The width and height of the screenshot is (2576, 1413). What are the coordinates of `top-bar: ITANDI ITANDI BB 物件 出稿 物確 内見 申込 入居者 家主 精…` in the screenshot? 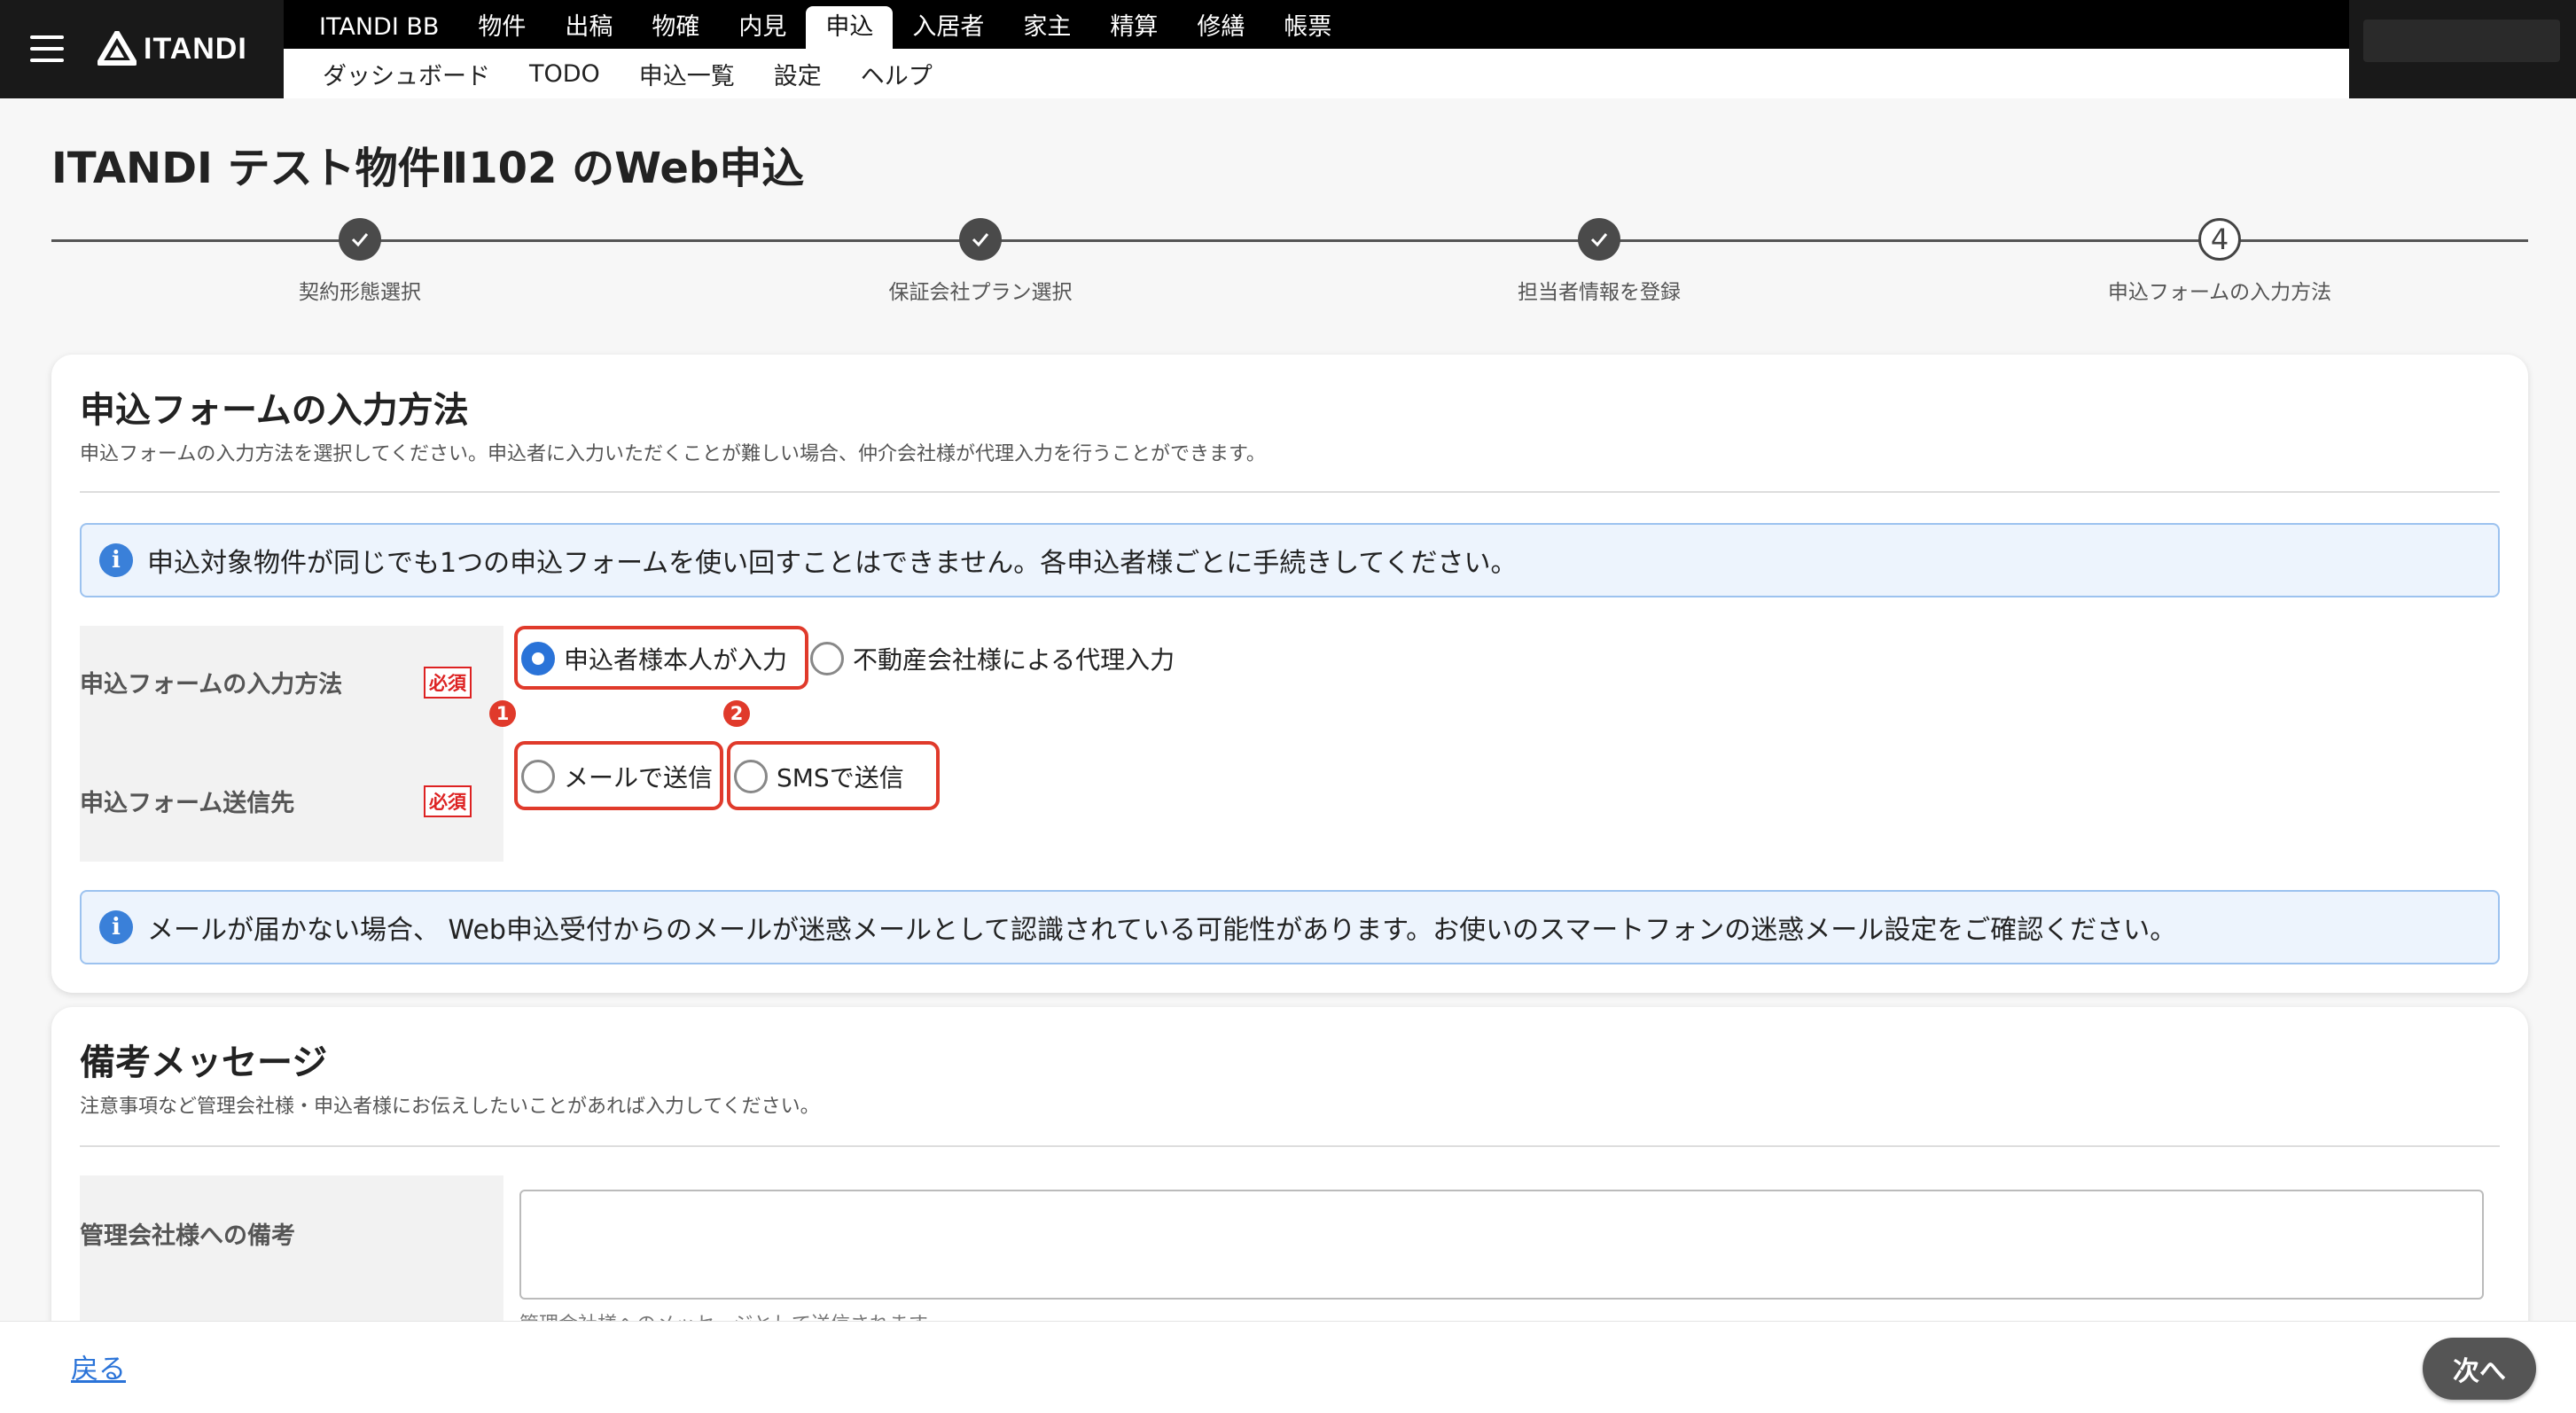 It's located at (1288, 49).